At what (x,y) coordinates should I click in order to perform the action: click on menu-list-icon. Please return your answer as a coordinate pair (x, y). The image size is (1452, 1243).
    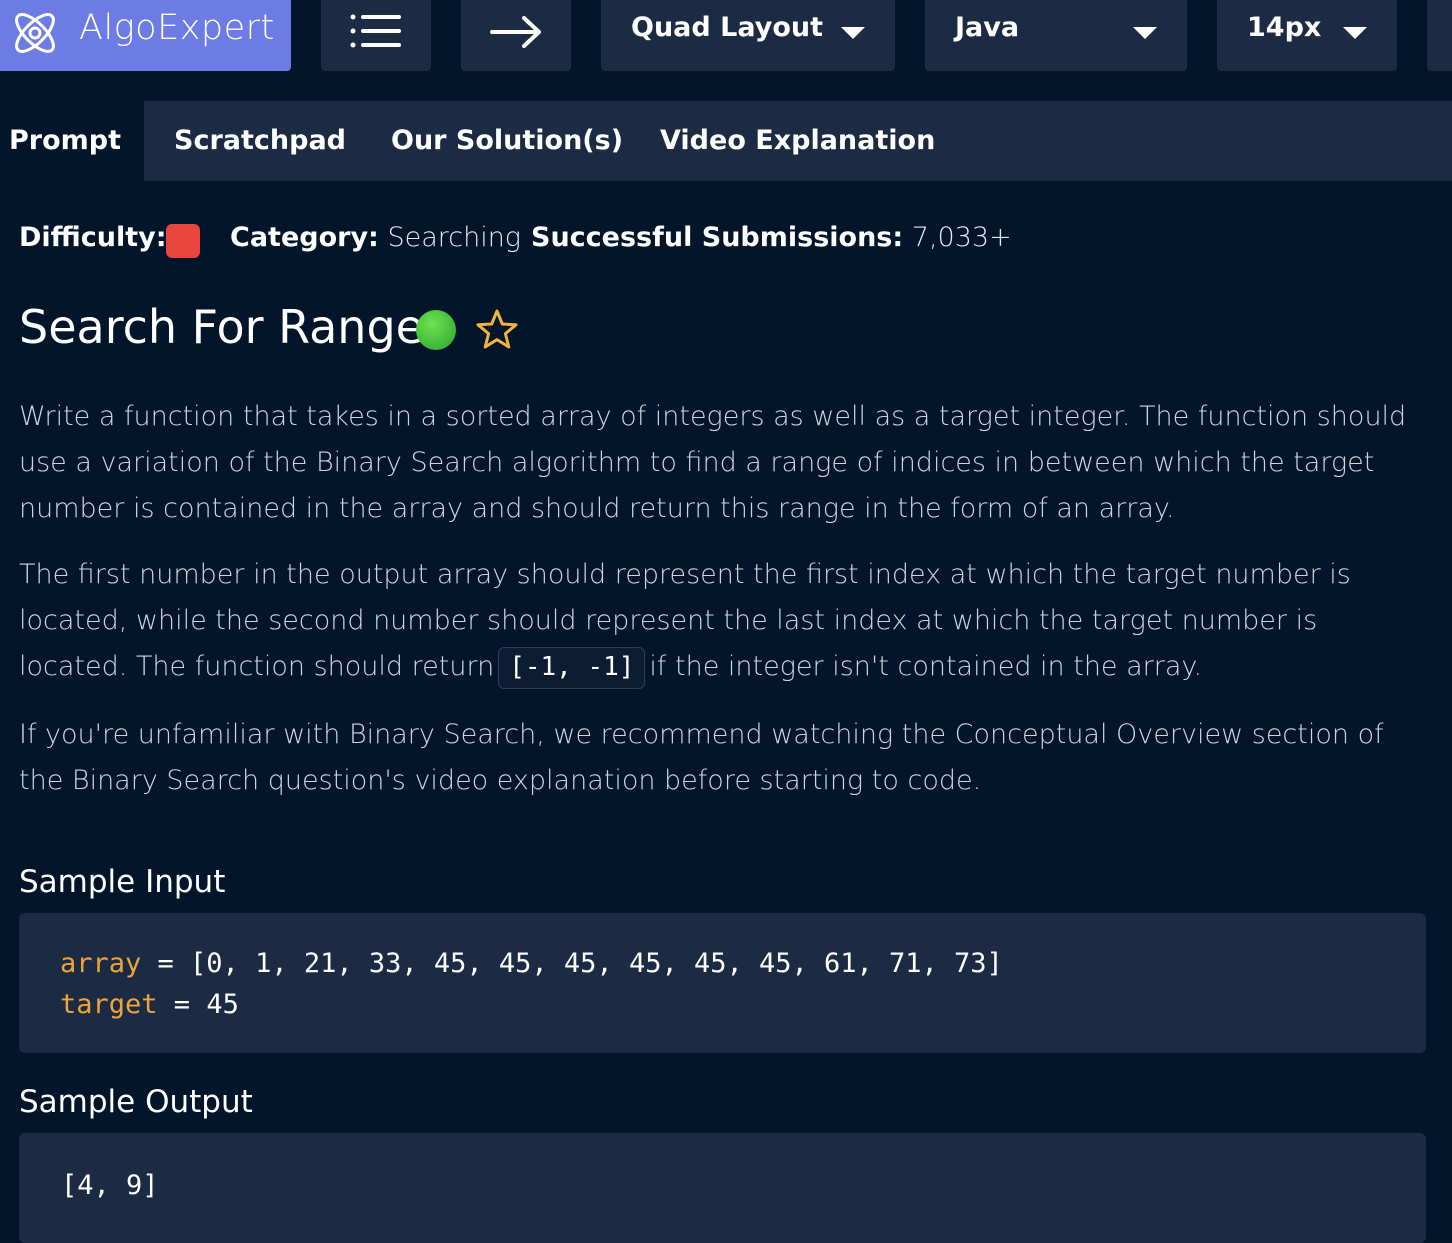
    Looking at the image, I should click on (375, 31).